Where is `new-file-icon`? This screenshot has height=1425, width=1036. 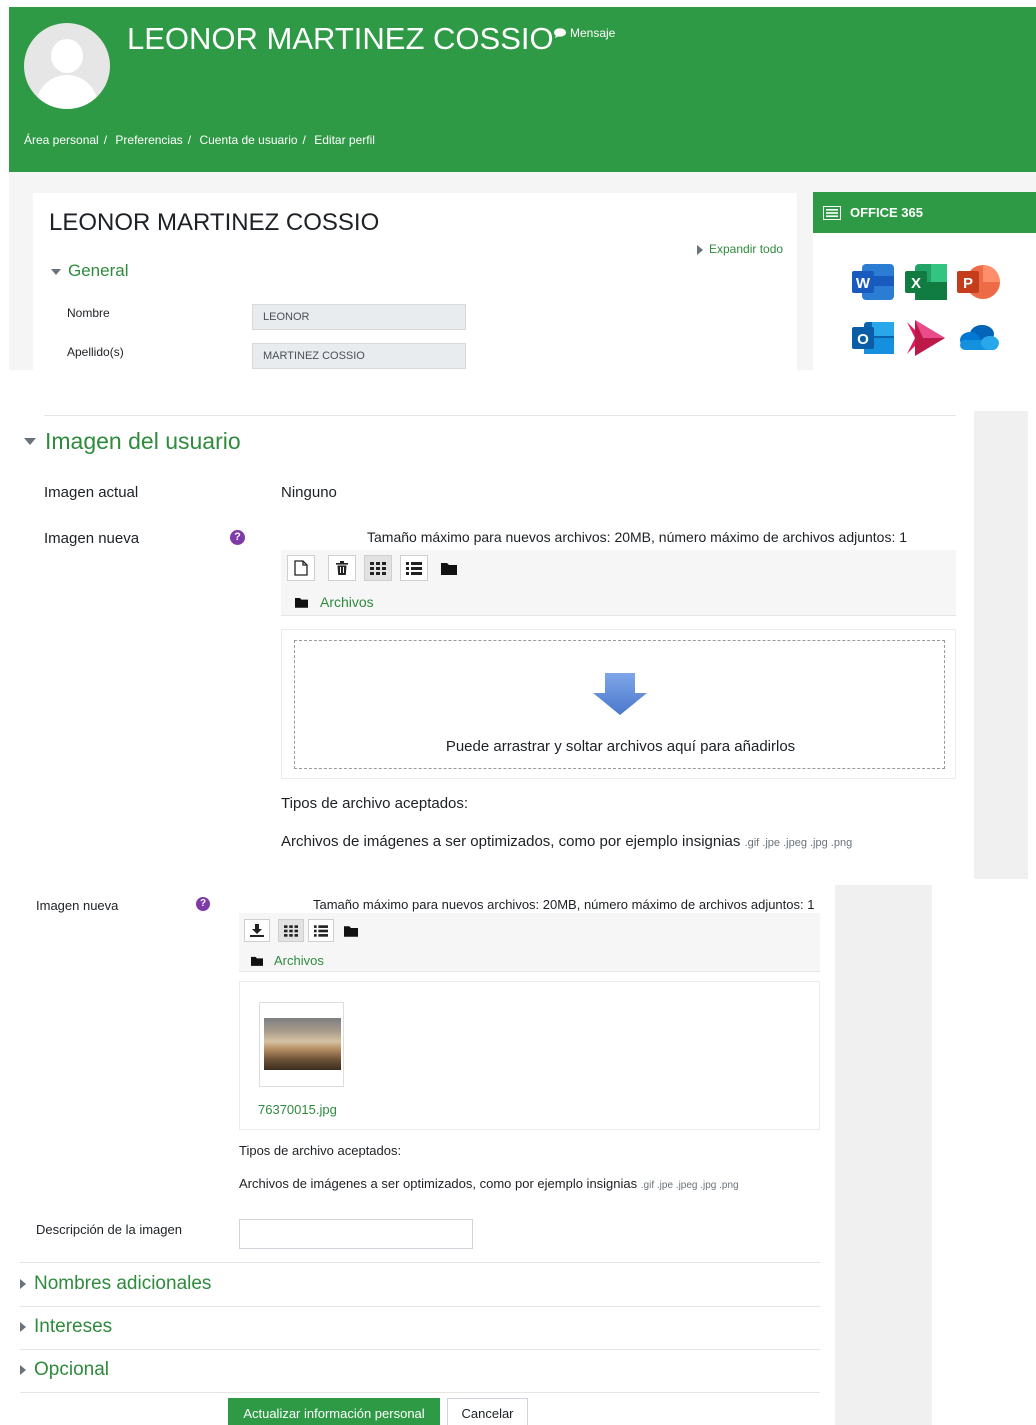 new-file-icon is located at coordinates (301, 568).